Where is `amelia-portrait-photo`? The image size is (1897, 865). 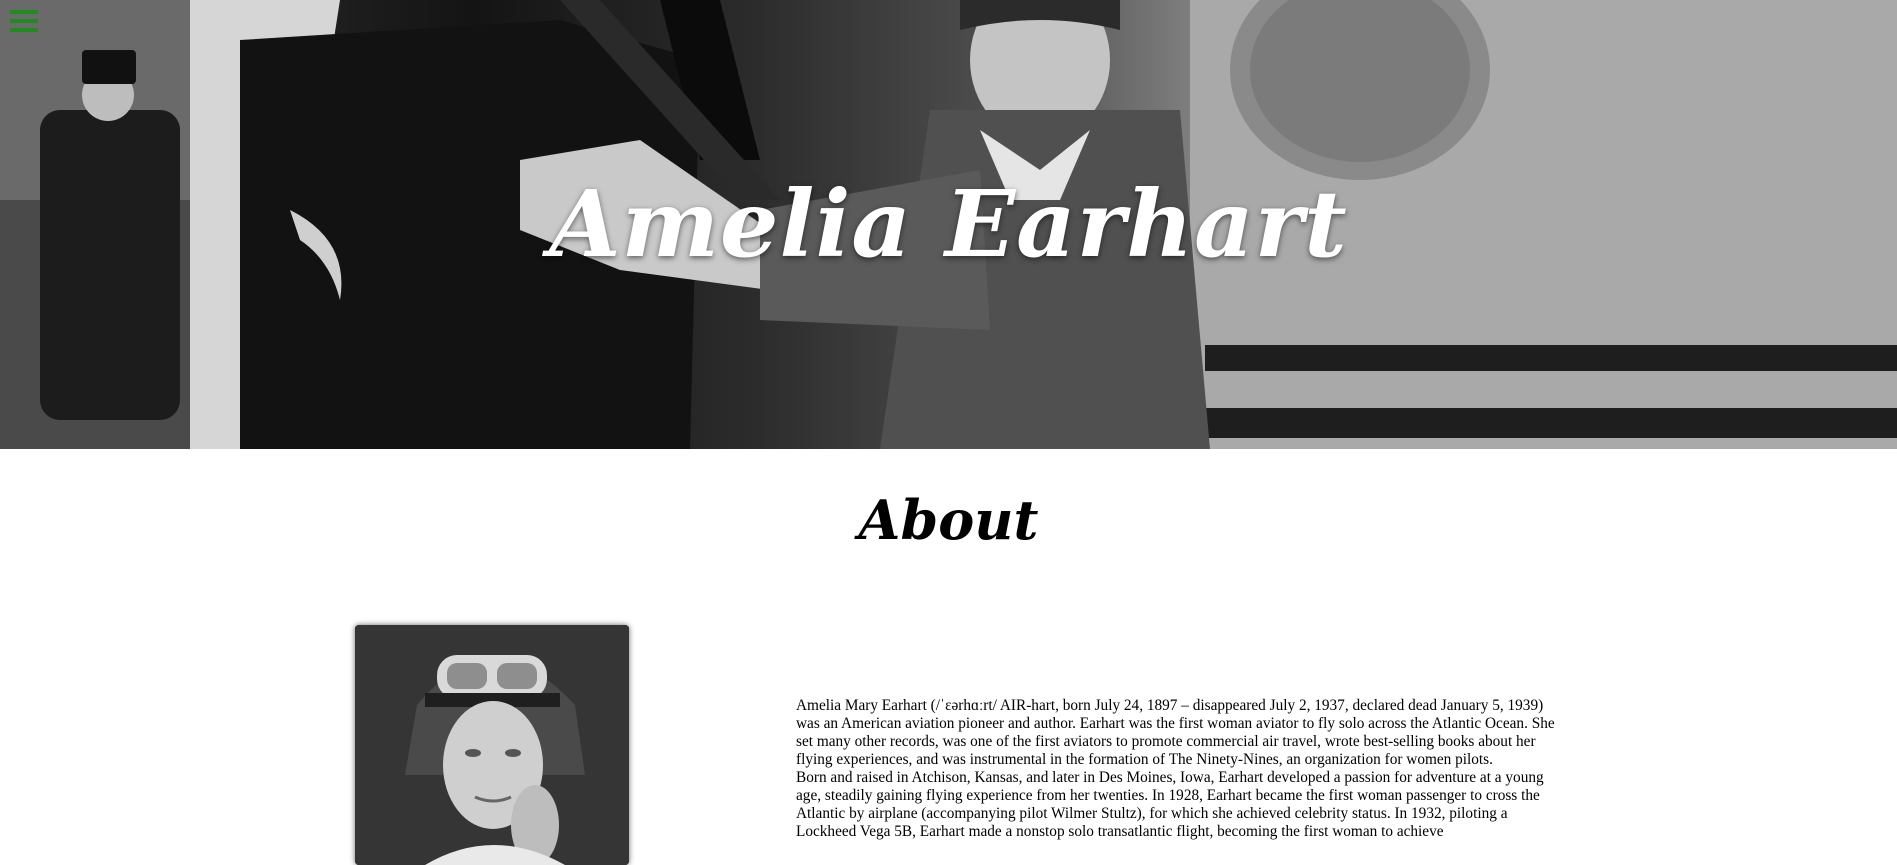
amelia-portrait-photo is located at coordinates (492, 745).